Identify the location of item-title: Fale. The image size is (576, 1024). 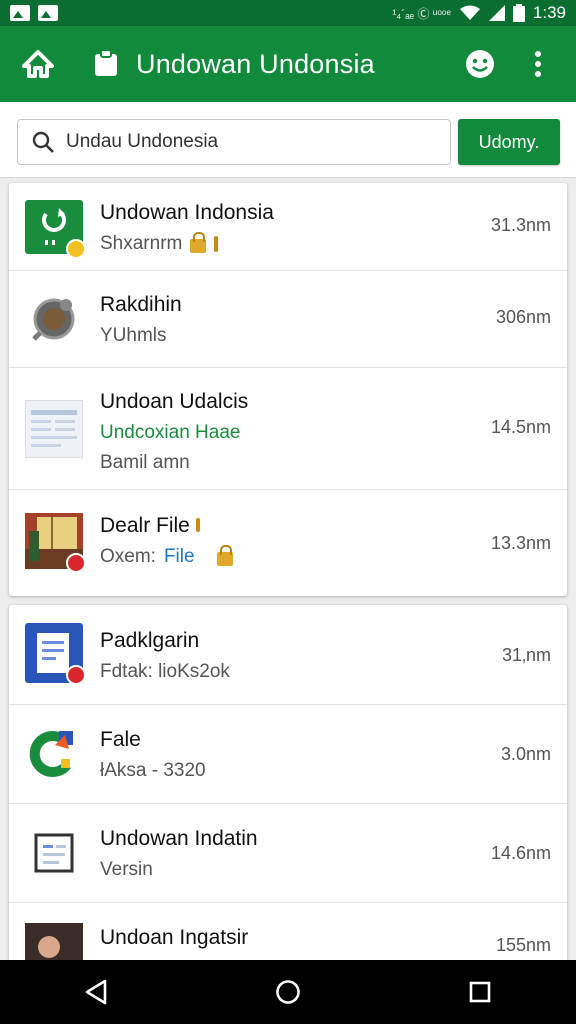
(120, 739).